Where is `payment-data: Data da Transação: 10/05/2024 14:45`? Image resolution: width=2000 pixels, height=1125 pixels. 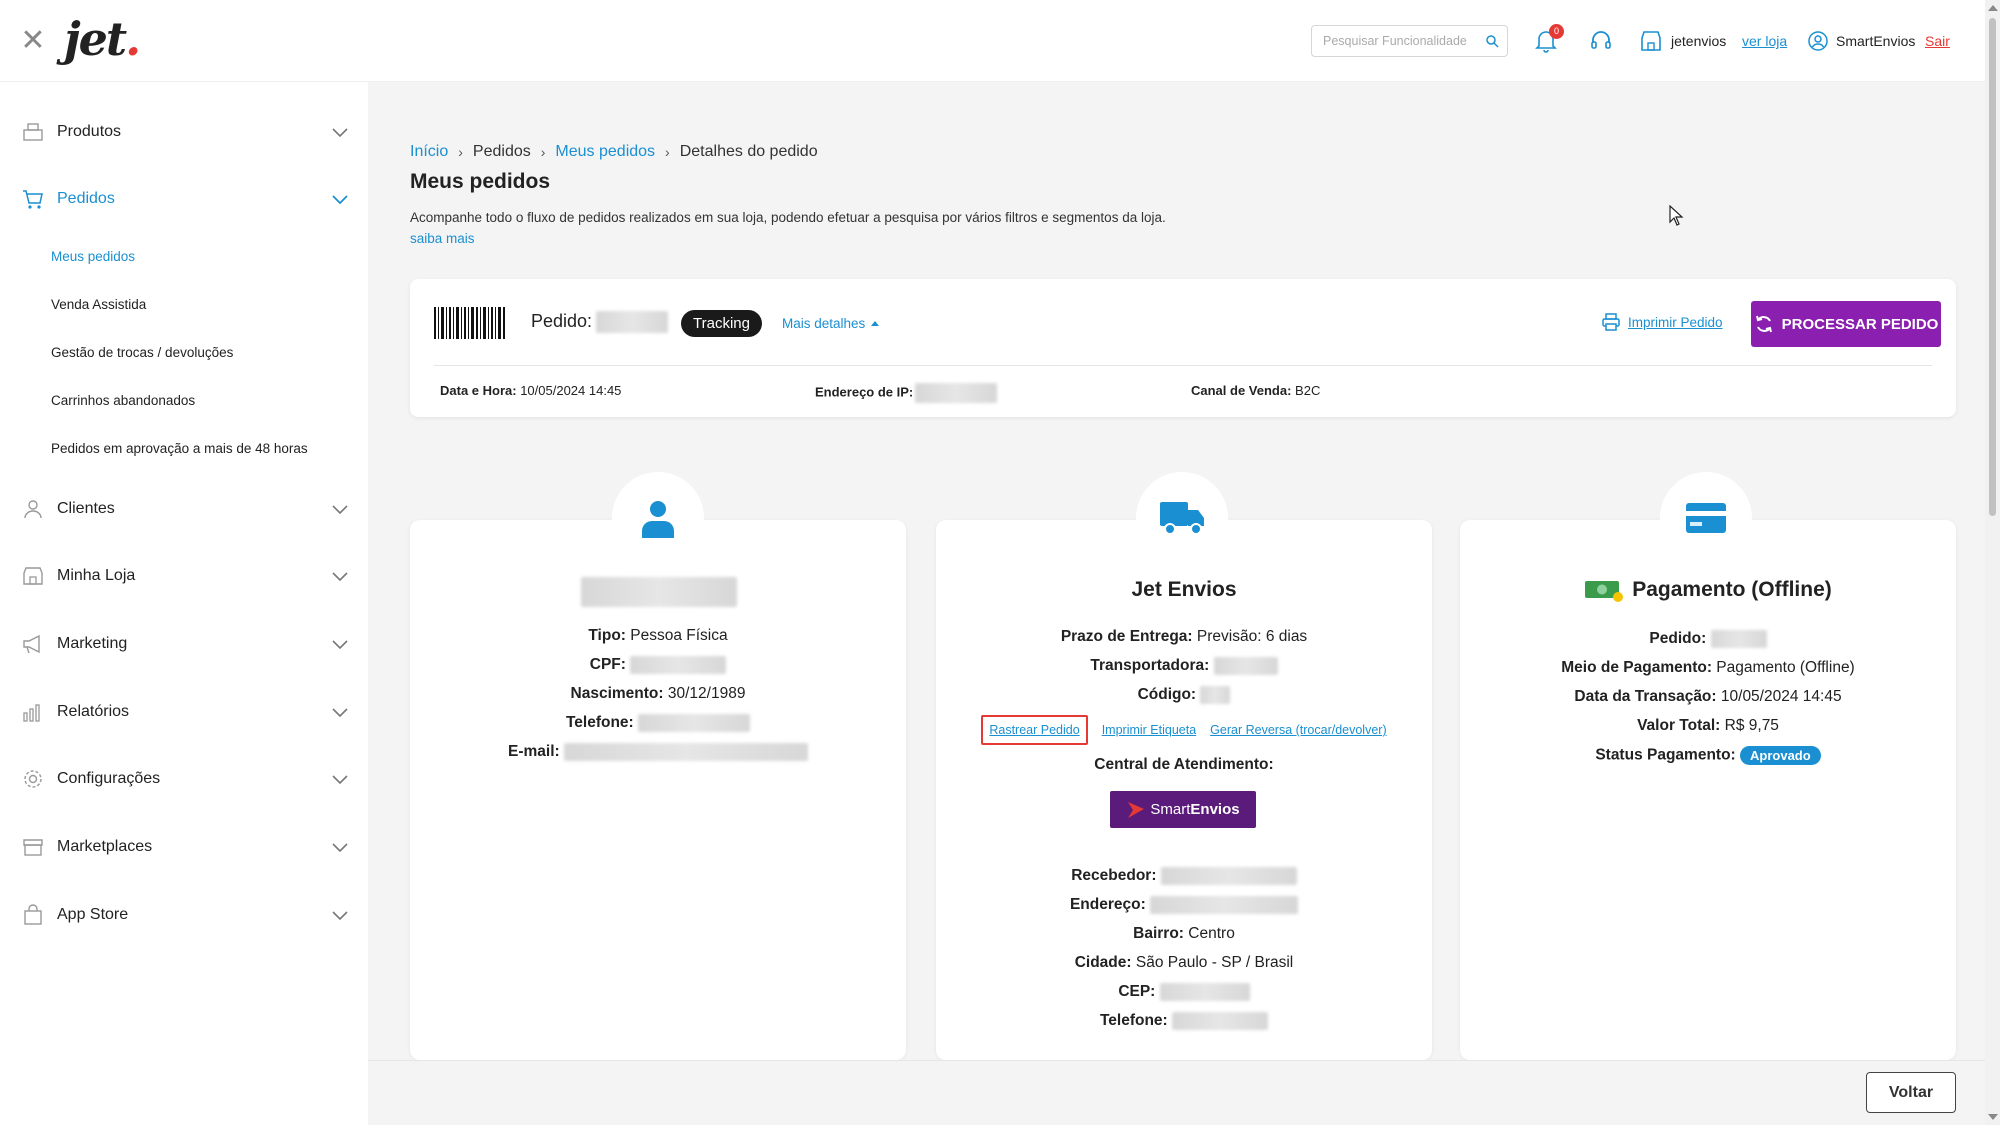 payment-data: Data da Transação: 10/05/2024 14:45 is located at coordinates (1708, 696).